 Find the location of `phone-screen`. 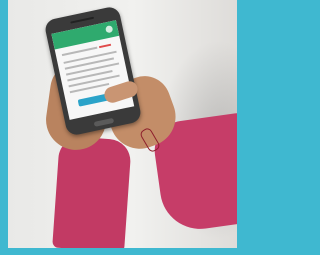

phone-screen is located at coordinates (93, 70).